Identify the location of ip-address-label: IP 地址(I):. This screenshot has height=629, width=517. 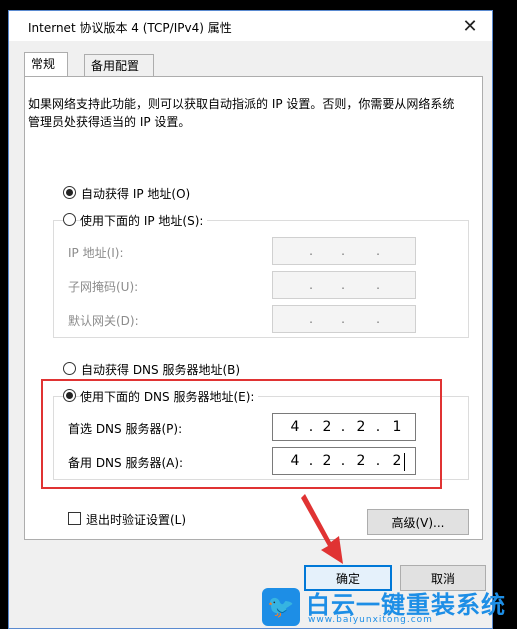
(96, 253).